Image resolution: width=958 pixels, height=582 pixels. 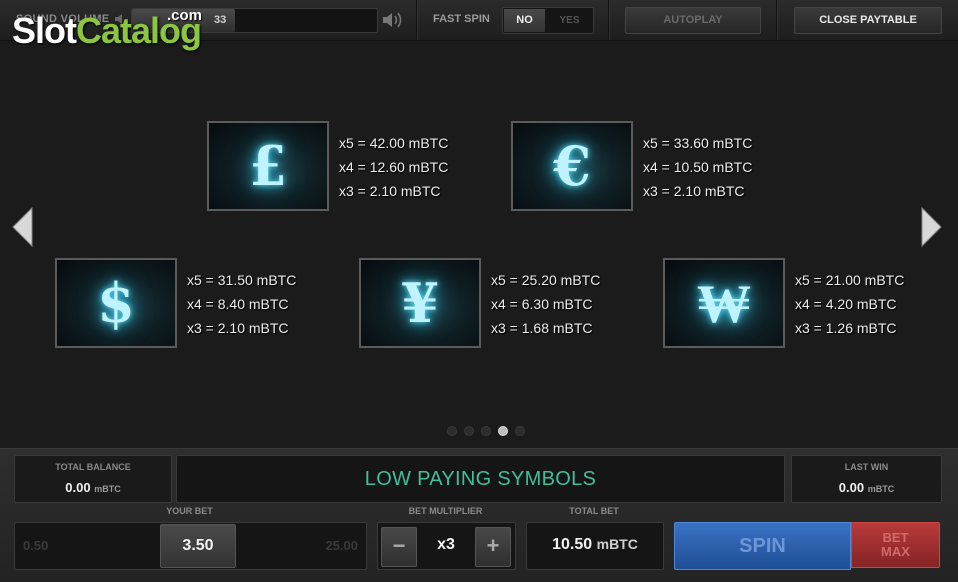 I want to click on yen-symbol-tile: ¥, so click(x=420, y=303).